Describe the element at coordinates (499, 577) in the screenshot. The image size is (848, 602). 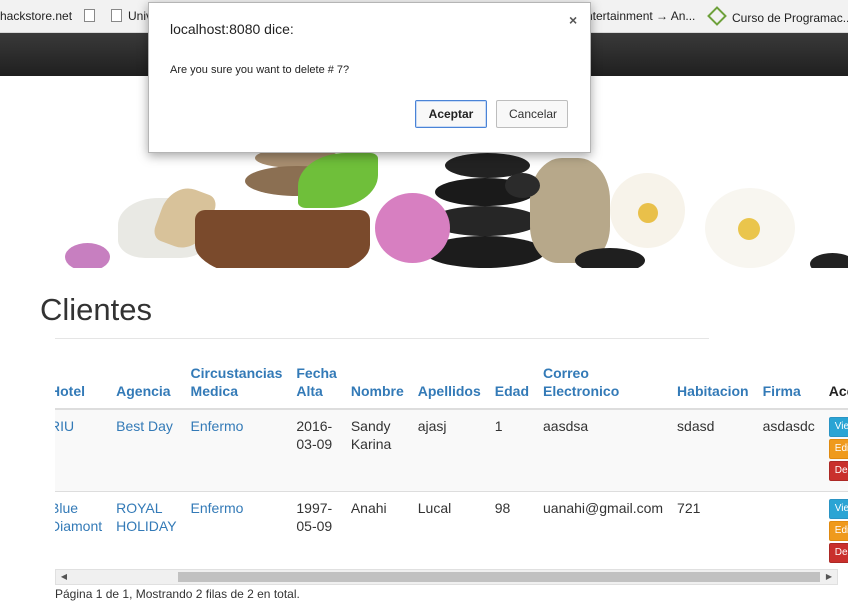
I see `scrollbar-thumb` at that location.